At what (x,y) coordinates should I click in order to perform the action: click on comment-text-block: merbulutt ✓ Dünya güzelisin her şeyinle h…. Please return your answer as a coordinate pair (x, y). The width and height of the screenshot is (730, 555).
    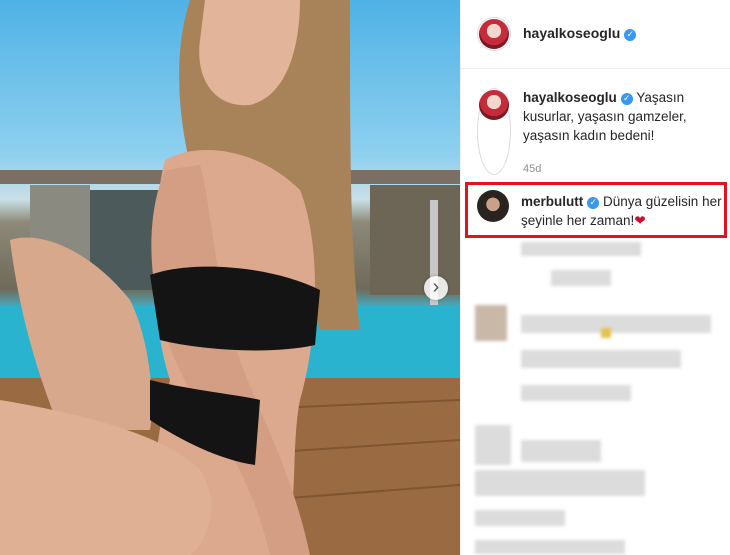
    Looking at the image, I should click on (621, 211).